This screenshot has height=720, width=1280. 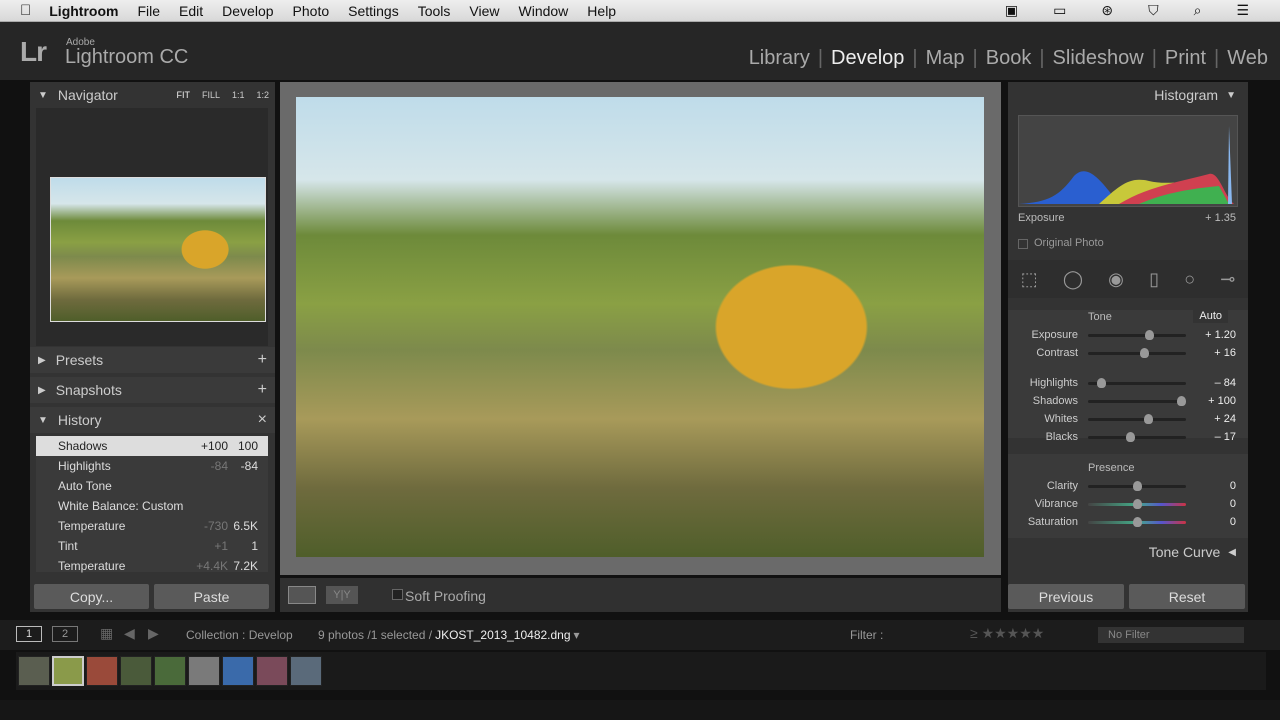 What do you see at coordinates (262, 95) in the screenshot?
I see `zoom-1-2: 1:2` at bounding box center [262, 95].